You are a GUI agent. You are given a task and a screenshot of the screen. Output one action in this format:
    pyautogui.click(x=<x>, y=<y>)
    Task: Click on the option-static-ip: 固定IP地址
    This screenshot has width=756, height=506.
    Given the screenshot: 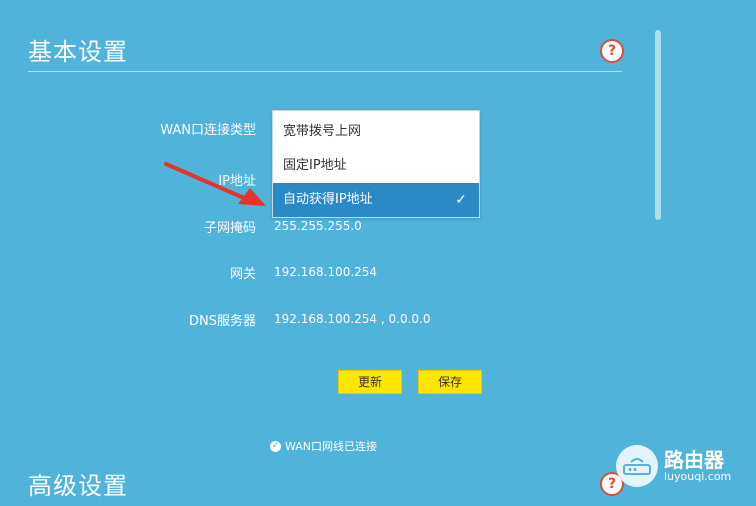 What is the action you would take?
    pyautogui.click(x=376, y=166)
    